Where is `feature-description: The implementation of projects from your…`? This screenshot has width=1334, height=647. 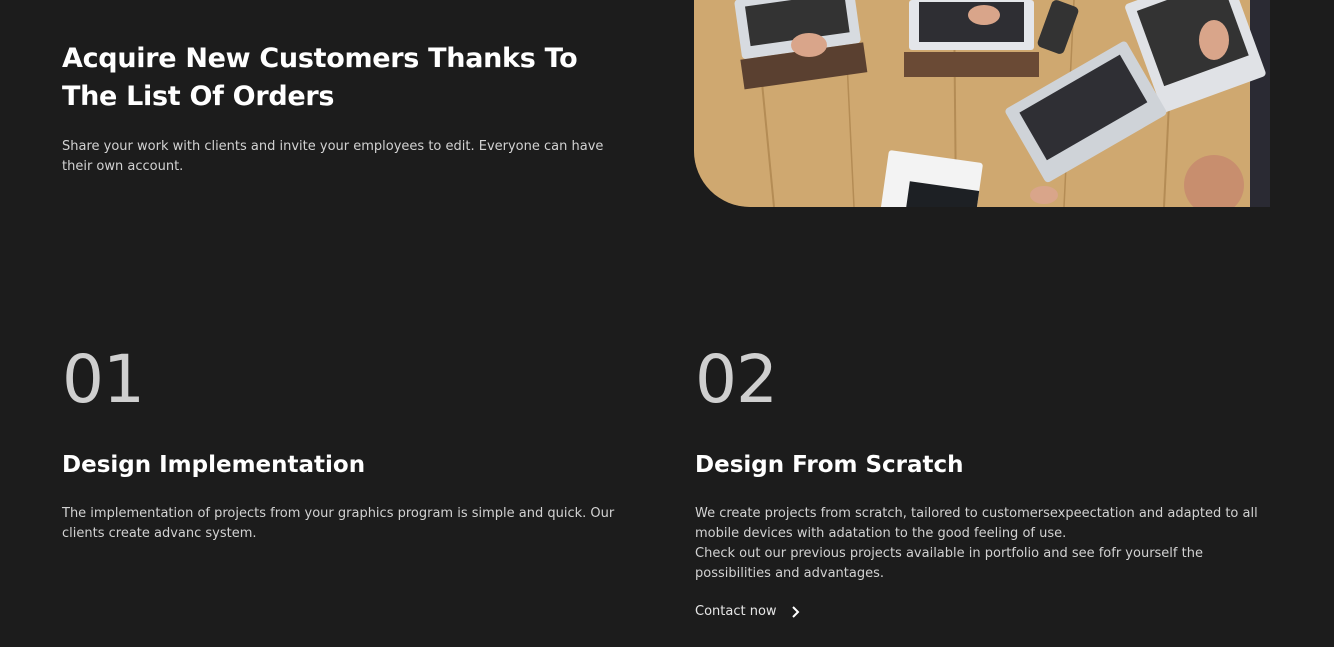 feature-description: The implementation of projects from your… is located at coordinates (338, 523).